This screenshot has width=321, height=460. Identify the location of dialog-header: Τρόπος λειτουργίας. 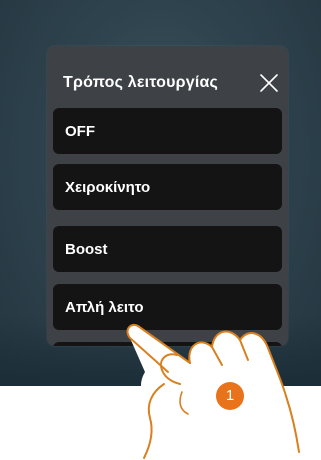
(167, 75).